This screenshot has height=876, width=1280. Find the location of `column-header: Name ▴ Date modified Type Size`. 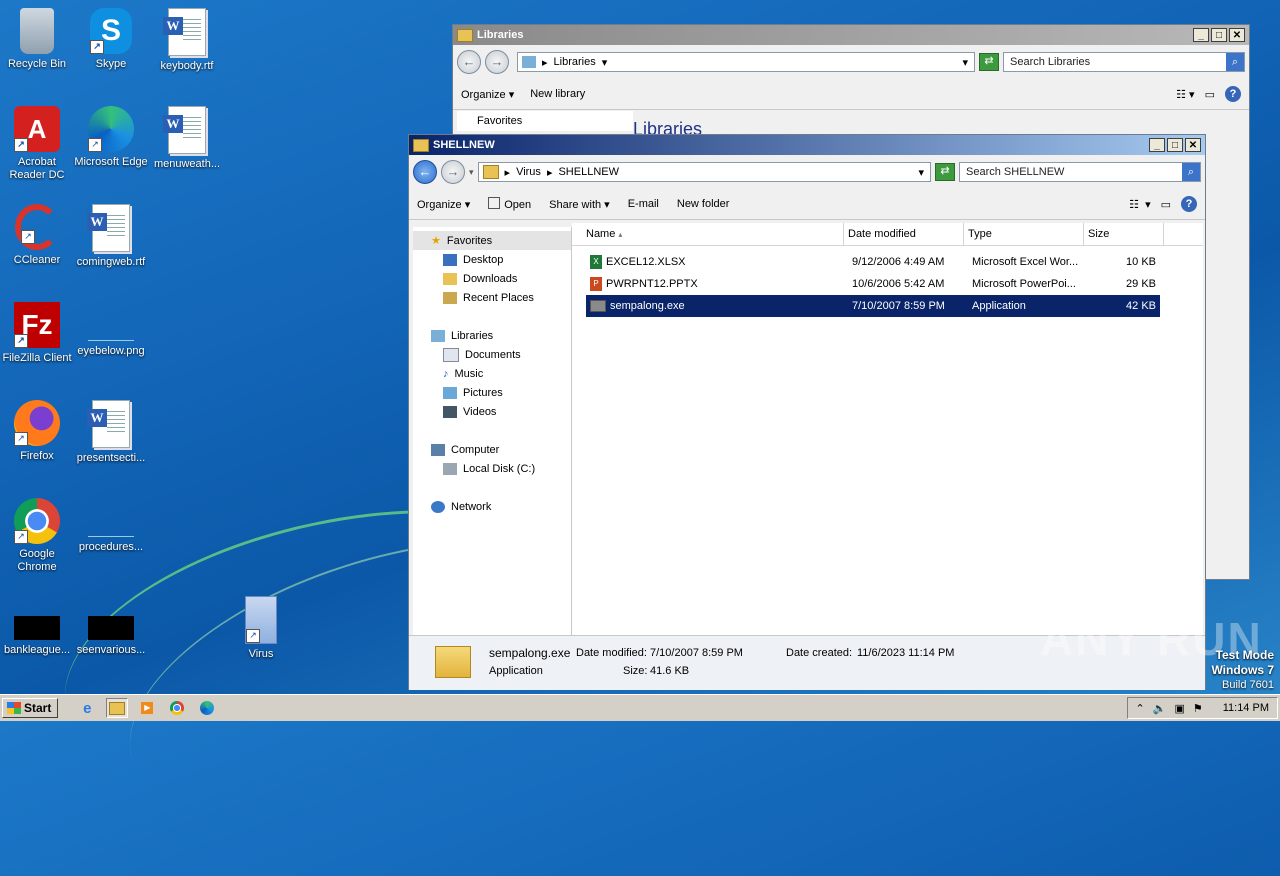

column-header: Name ▴ Date modified Type Size is located at coordinates (887, 234).